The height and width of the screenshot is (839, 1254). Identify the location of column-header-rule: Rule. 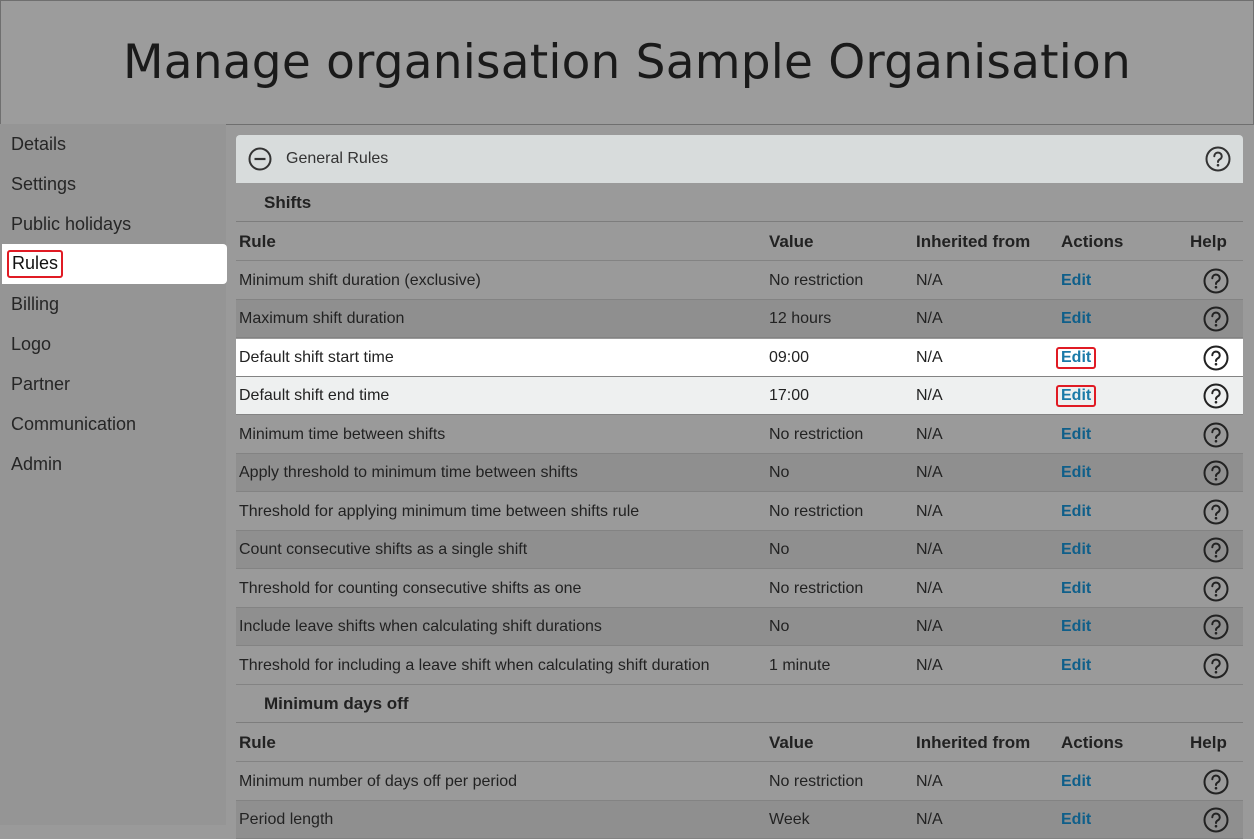
(257, 742).